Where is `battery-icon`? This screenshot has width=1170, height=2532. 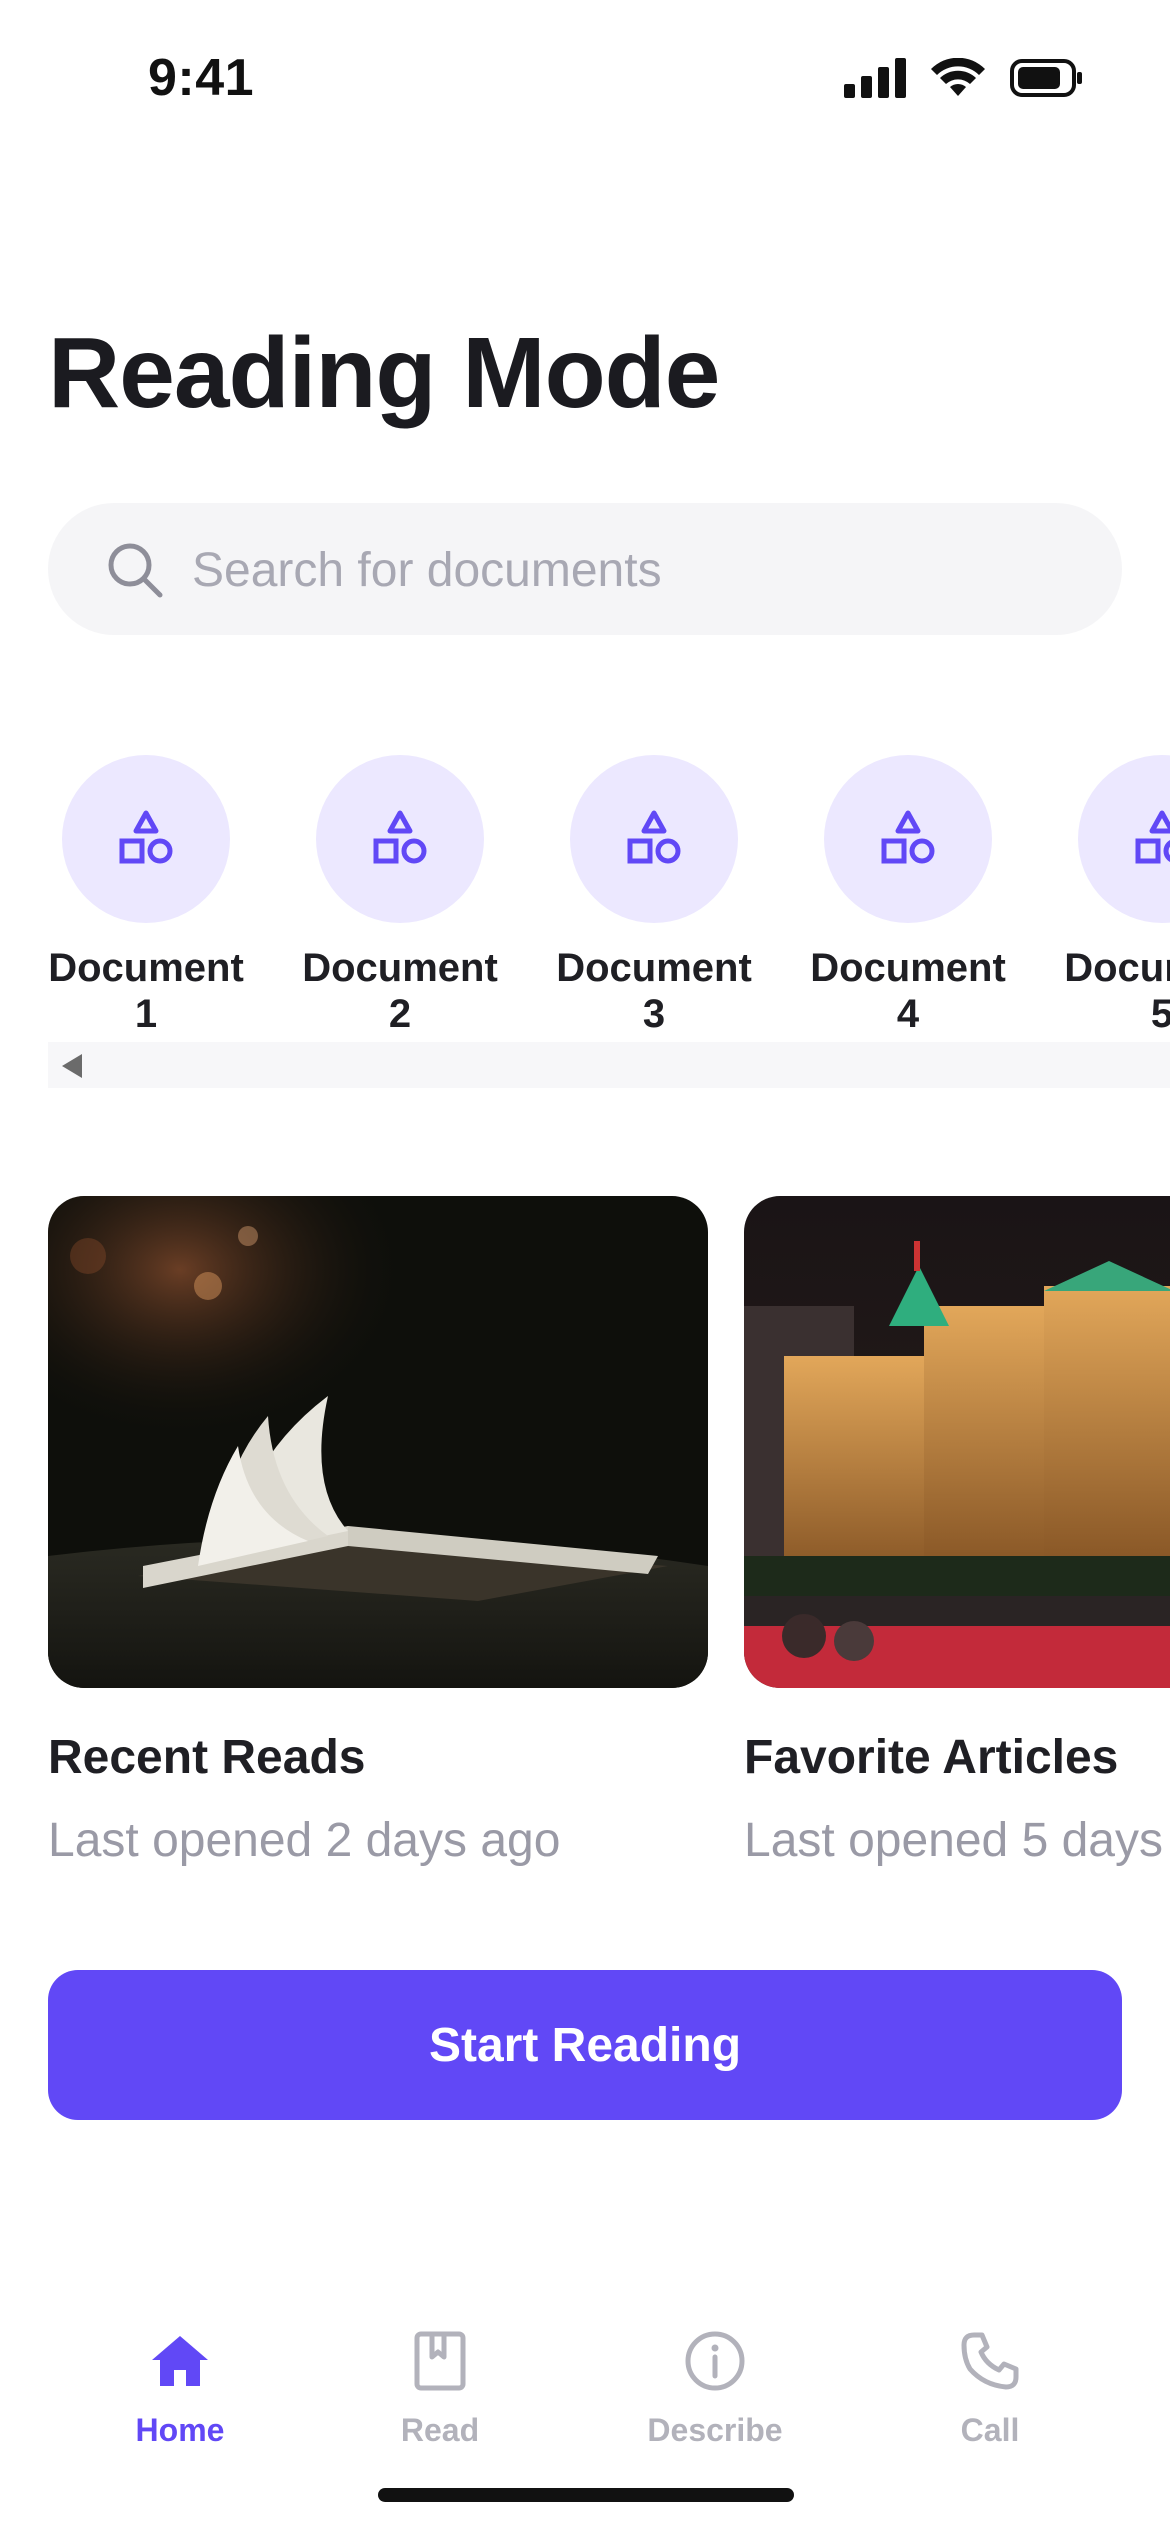
battery-icon is located at coordinates (1046, 78).